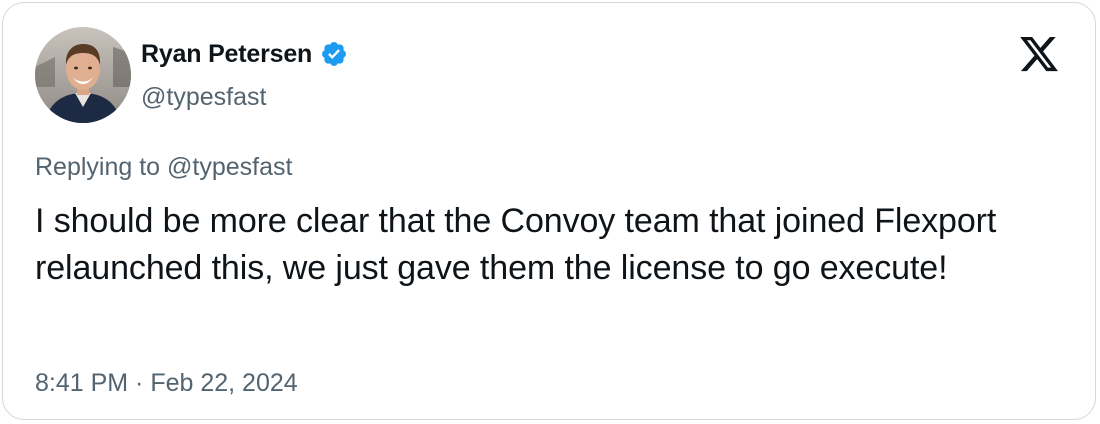  Describe the element at coordinates (224, 383) in the screenshot. I see `timestamp-date: Feb 22, 2024` at that location.